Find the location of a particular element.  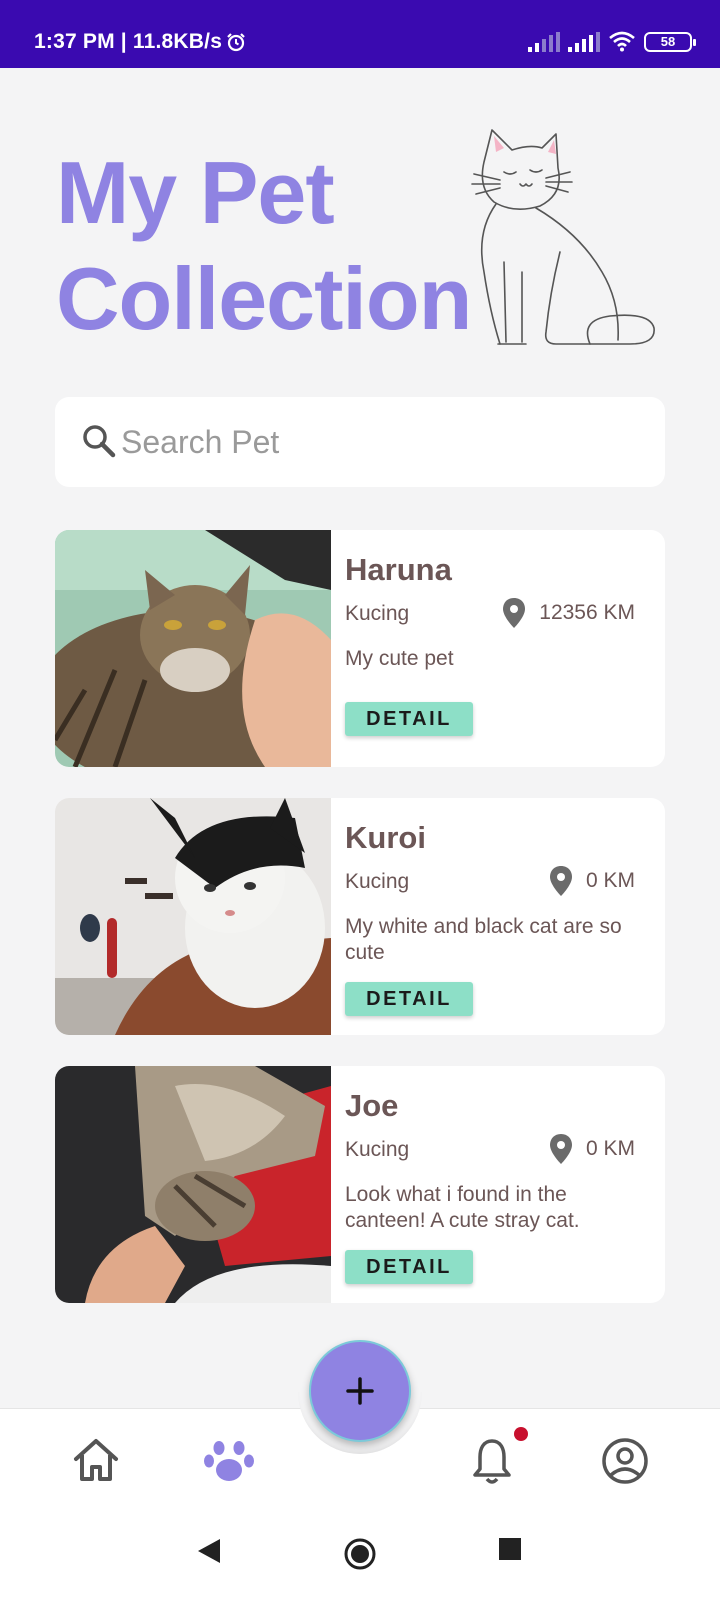

page-title-line2: Collection is located at coordinates (264, 298).